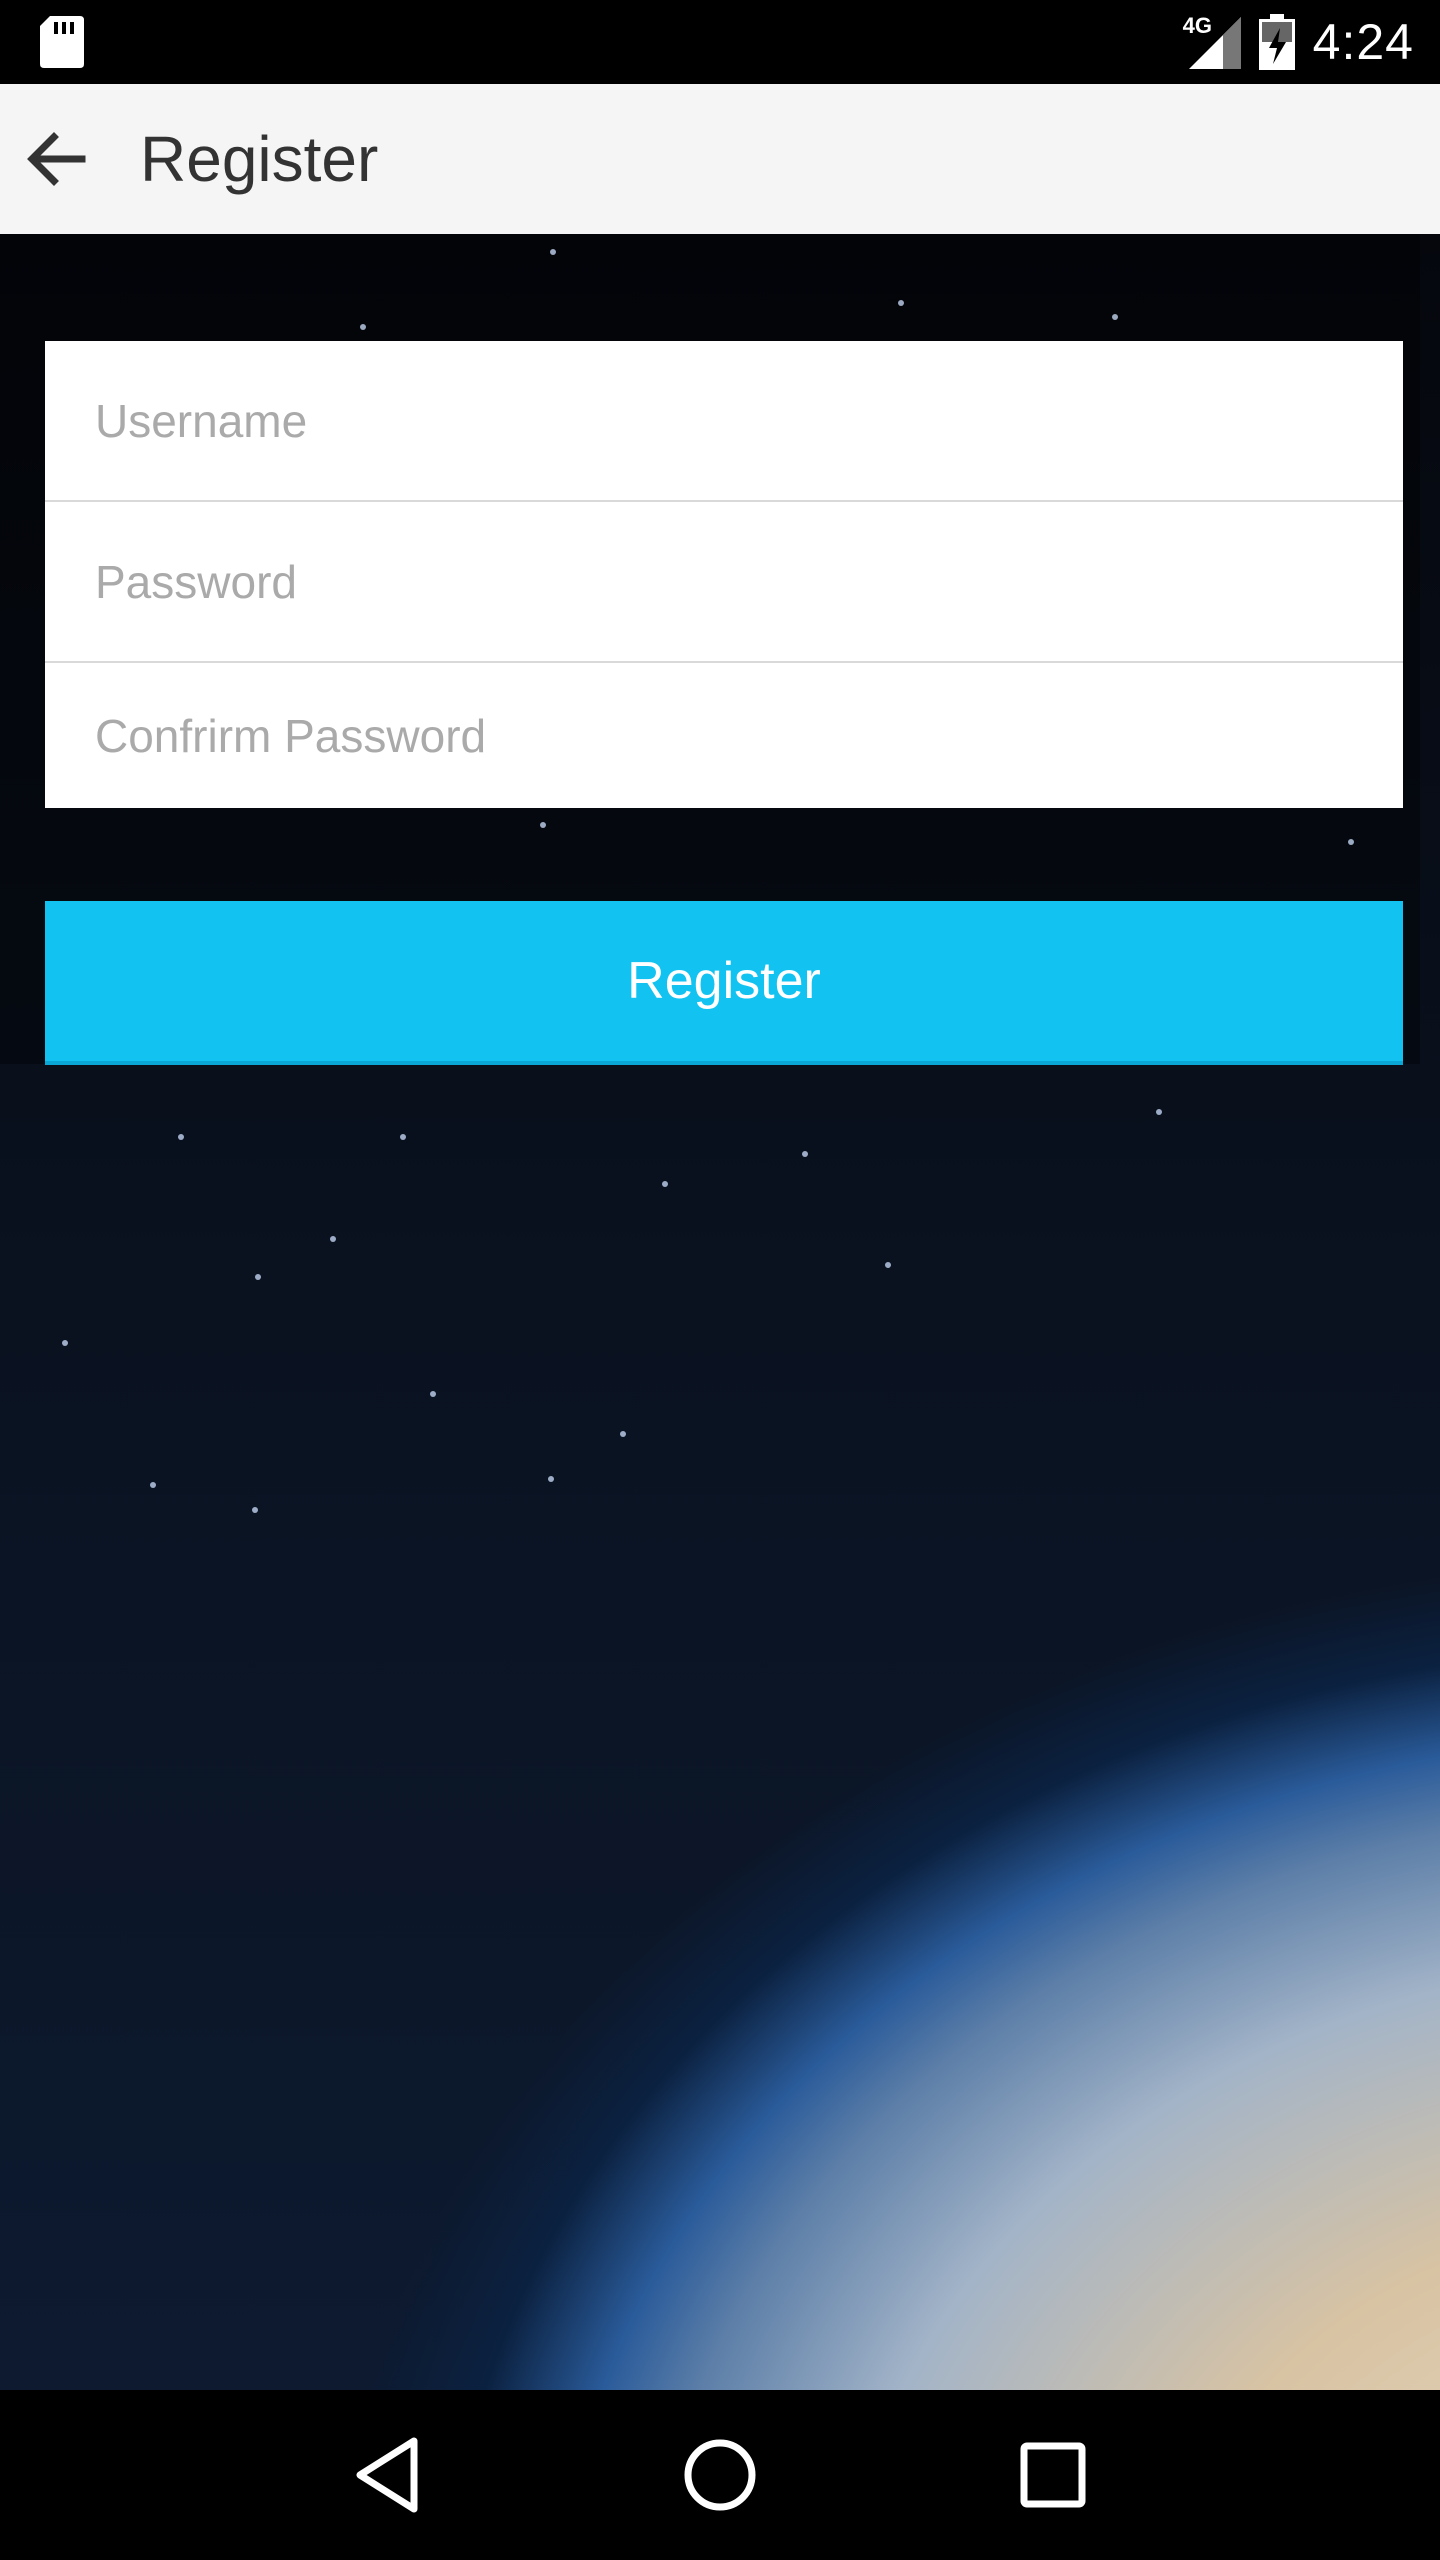 The height and width of the screenshot is (2560, 1440). I want to click on username-row, so click(724, 421).